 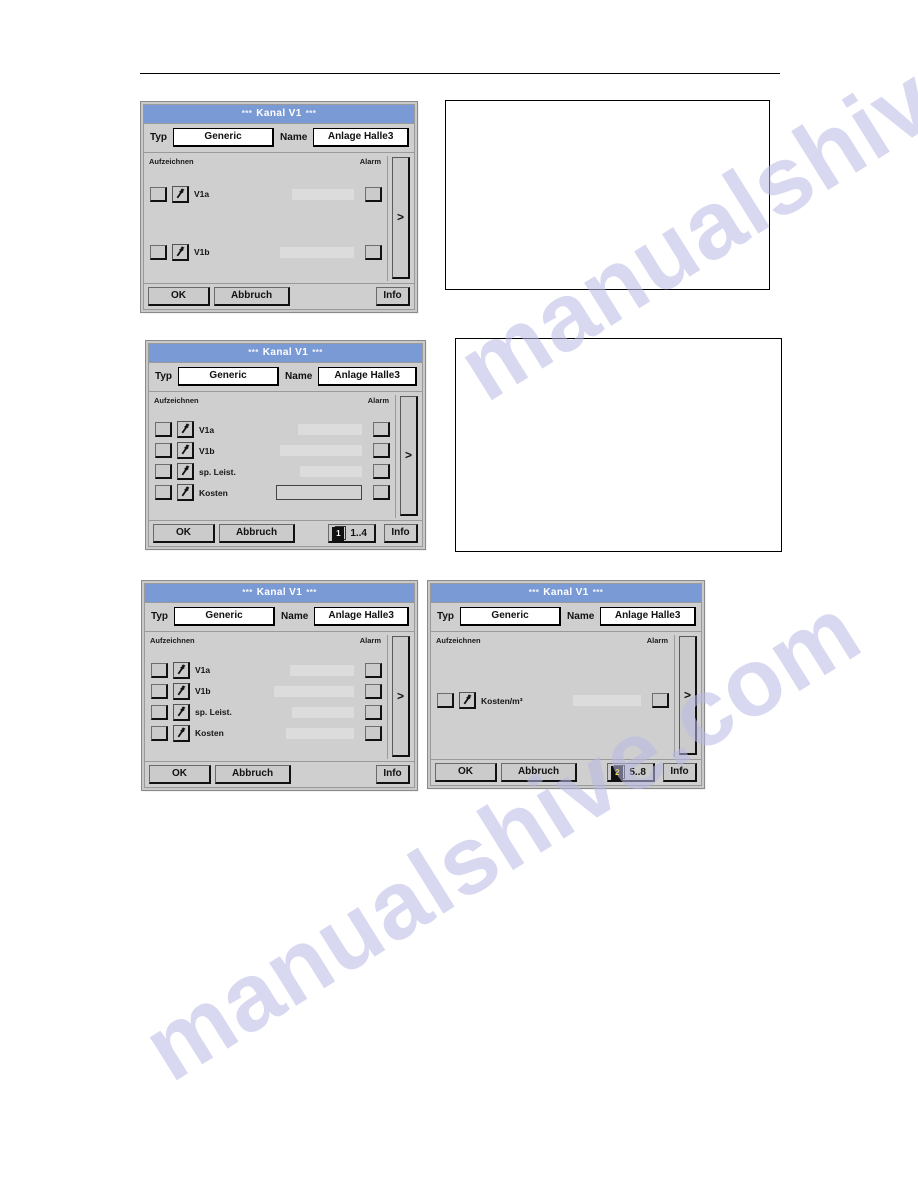 I want to click on page-indicator: 2 5..8, so click(x=631, y=772).